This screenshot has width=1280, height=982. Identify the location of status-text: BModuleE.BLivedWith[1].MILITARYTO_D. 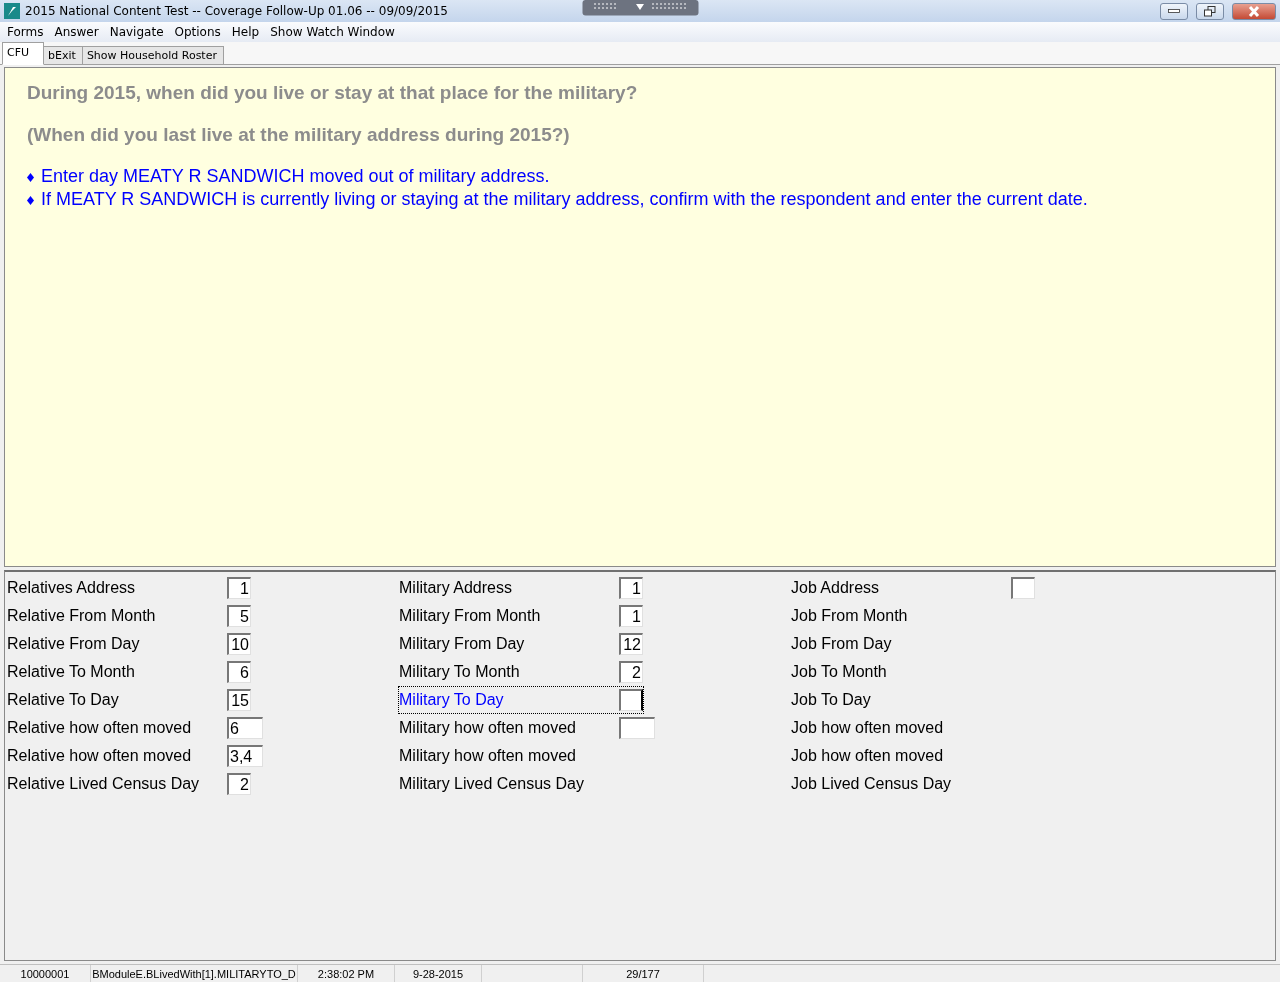
(194, 973).